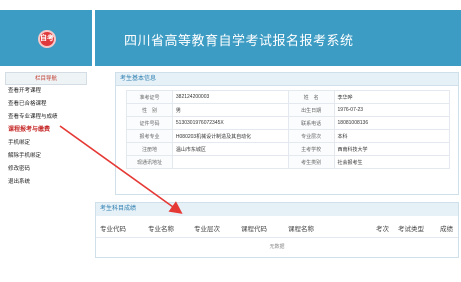 The image size is (461, 282). I want to click on red-arrow-annotation, so click(121, 169).